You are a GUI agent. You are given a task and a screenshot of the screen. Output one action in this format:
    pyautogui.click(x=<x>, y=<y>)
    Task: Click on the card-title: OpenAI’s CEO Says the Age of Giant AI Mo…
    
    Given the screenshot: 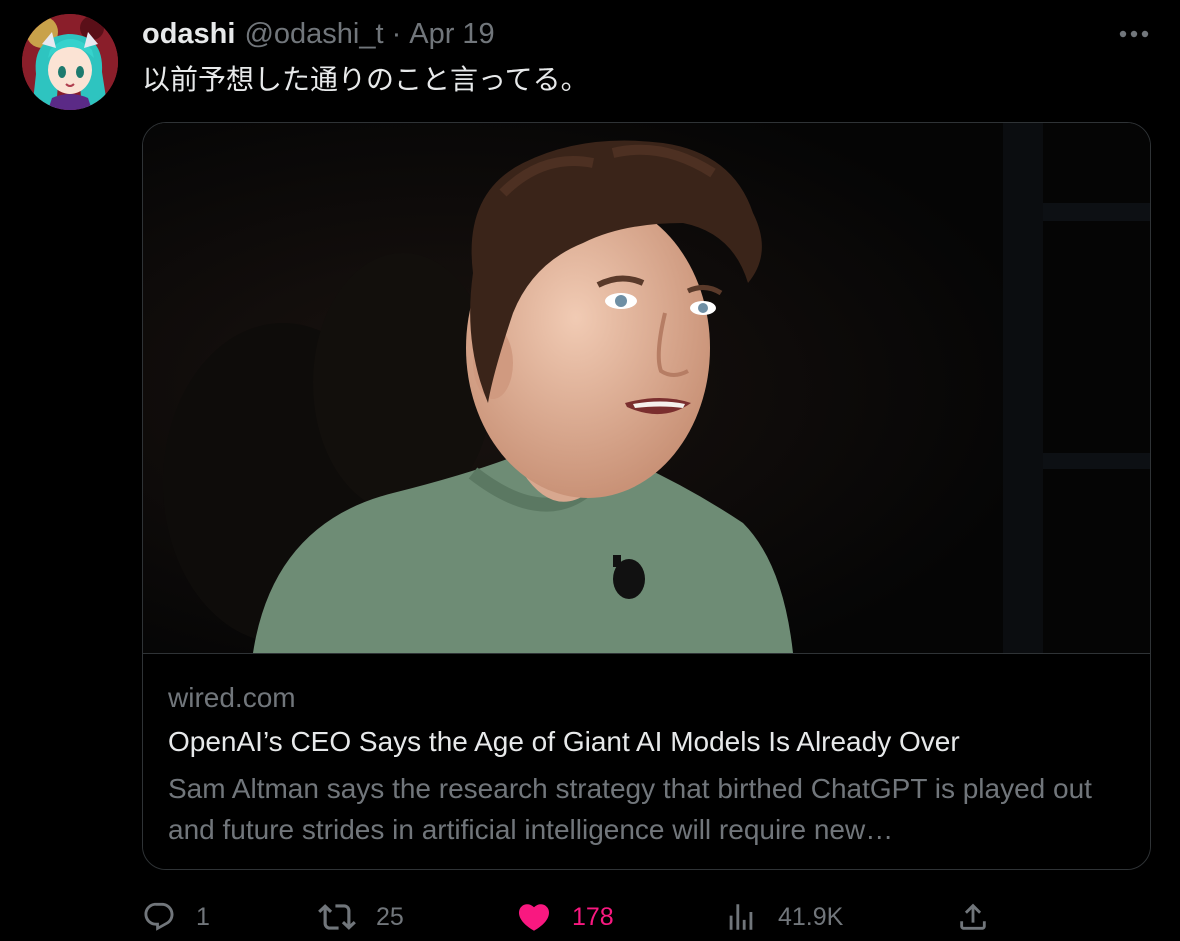 What is the action you would take?
    pyautogui.click(x=564, y=741)
    